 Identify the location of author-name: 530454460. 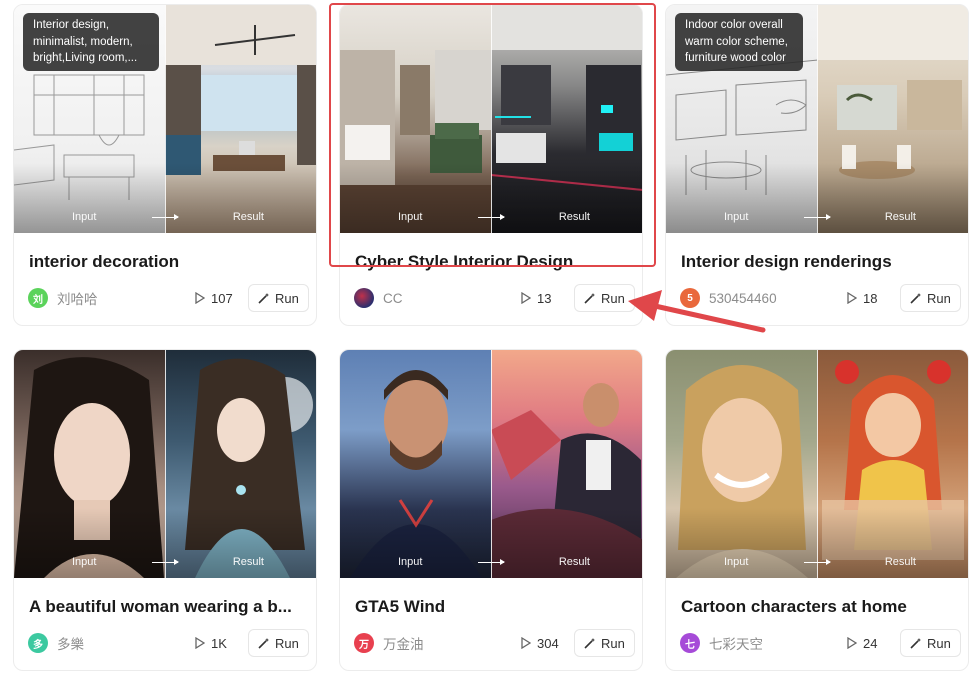
(778, 298).